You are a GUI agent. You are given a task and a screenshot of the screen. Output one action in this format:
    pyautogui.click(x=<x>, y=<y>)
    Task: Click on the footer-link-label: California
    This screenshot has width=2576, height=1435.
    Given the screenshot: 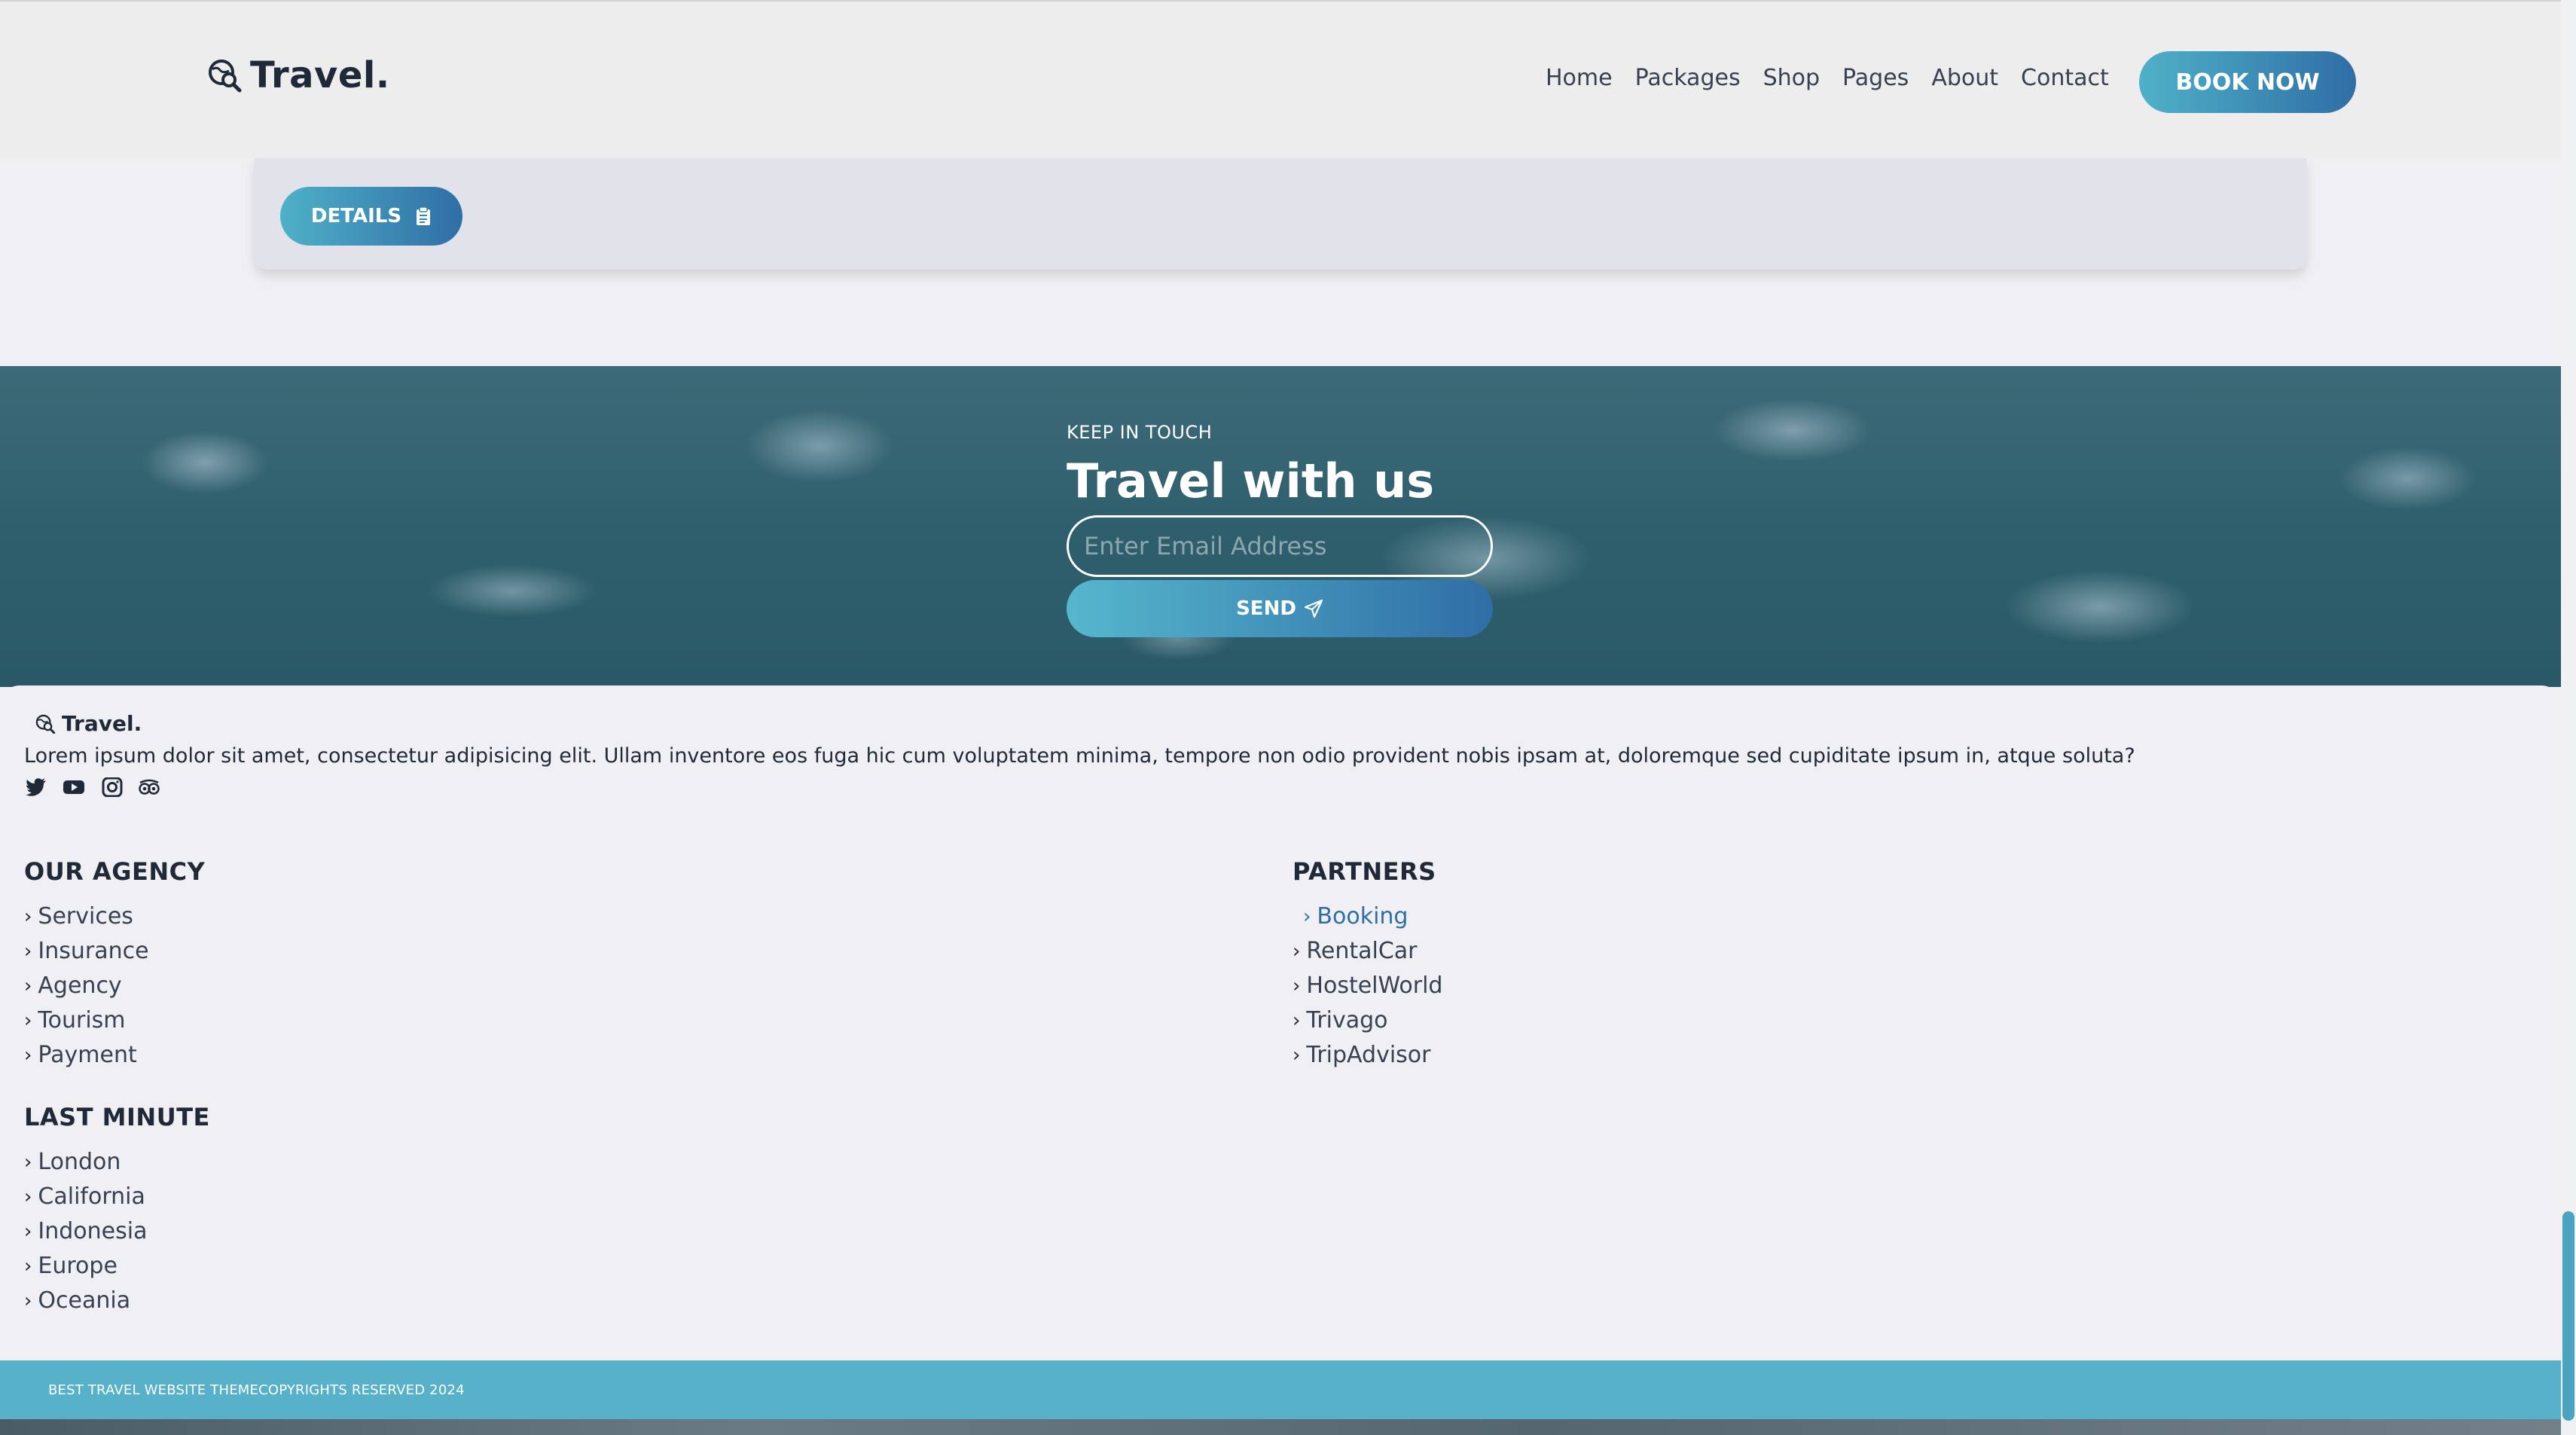 What is the action you would take?
    pyautogui.click(x=92, y=1196)
    